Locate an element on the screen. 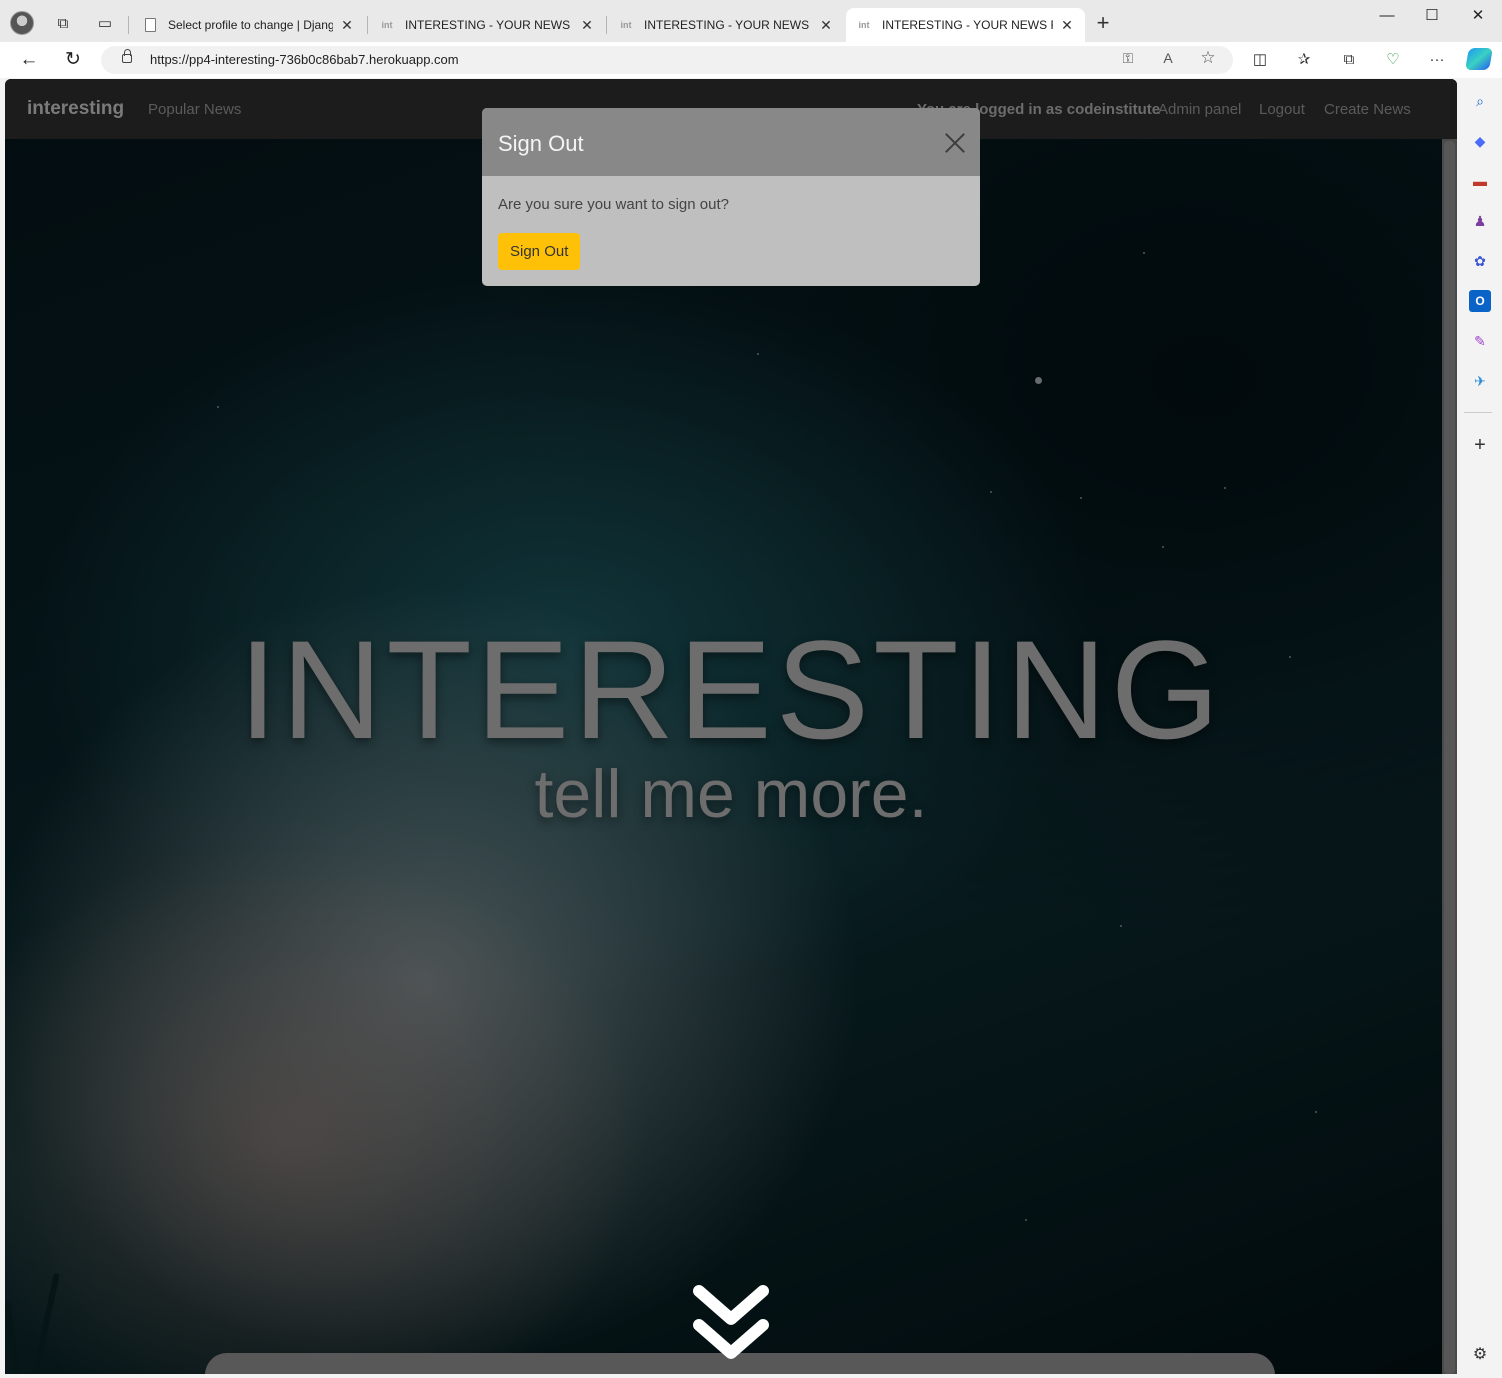 The image size is (1502, 1378). browser-essentials-icon: ♡ is located at coordinates (1393, 60).